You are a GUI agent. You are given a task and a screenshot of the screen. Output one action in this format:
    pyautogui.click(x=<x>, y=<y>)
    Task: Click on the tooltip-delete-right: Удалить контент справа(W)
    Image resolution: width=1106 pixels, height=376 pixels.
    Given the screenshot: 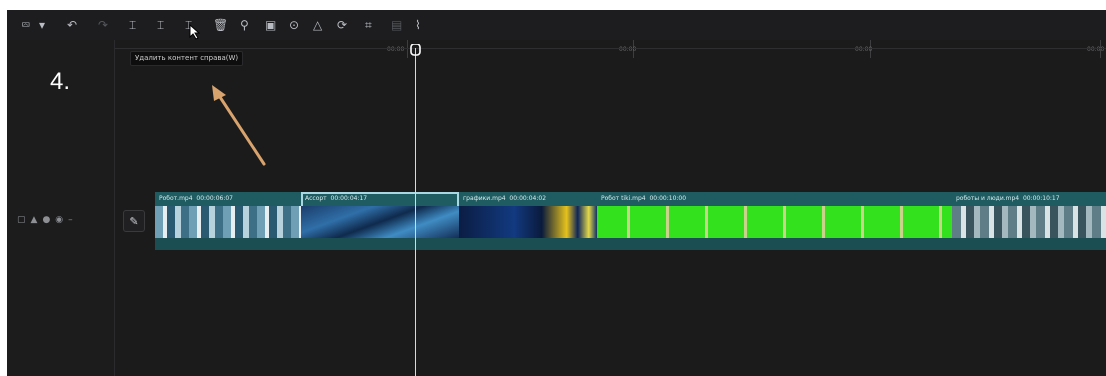 What is the action you would take?
    pyautogui.click(x=187, y=58)
    